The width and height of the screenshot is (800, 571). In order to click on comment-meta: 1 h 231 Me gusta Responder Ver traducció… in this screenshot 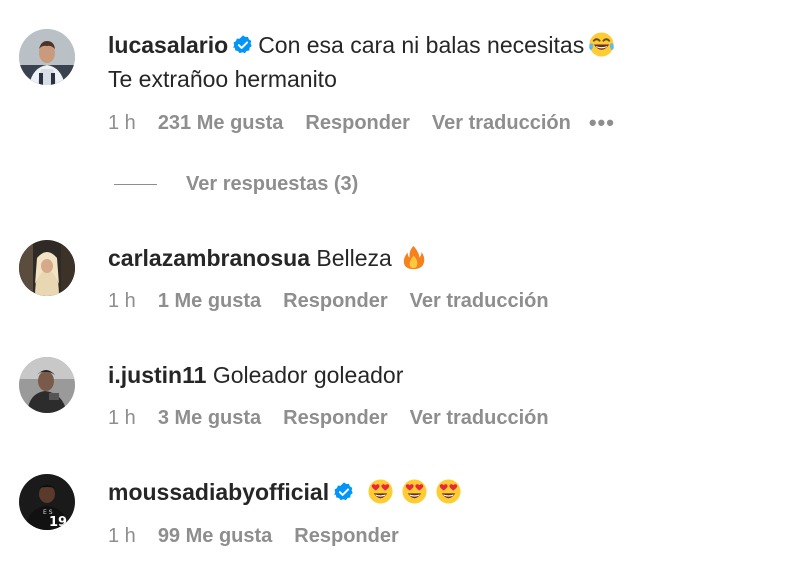, I will do `click(361, 123)`.